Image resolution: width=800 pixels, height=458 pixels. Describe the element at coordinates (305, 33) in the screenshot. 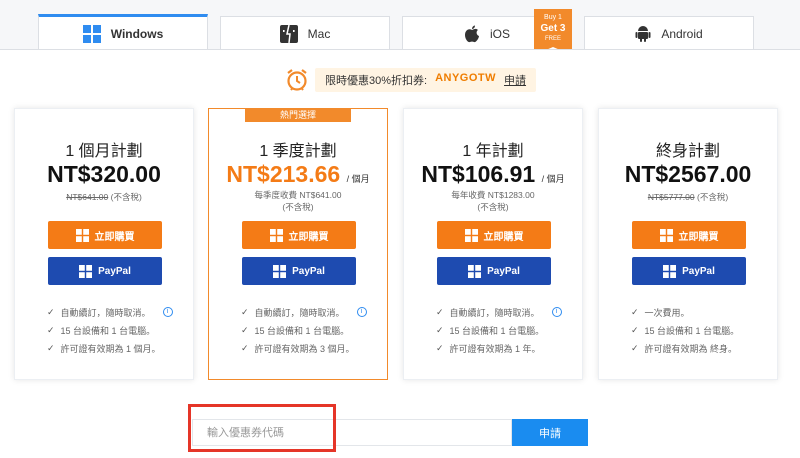

I see `tab-mac: Mac` at that location.